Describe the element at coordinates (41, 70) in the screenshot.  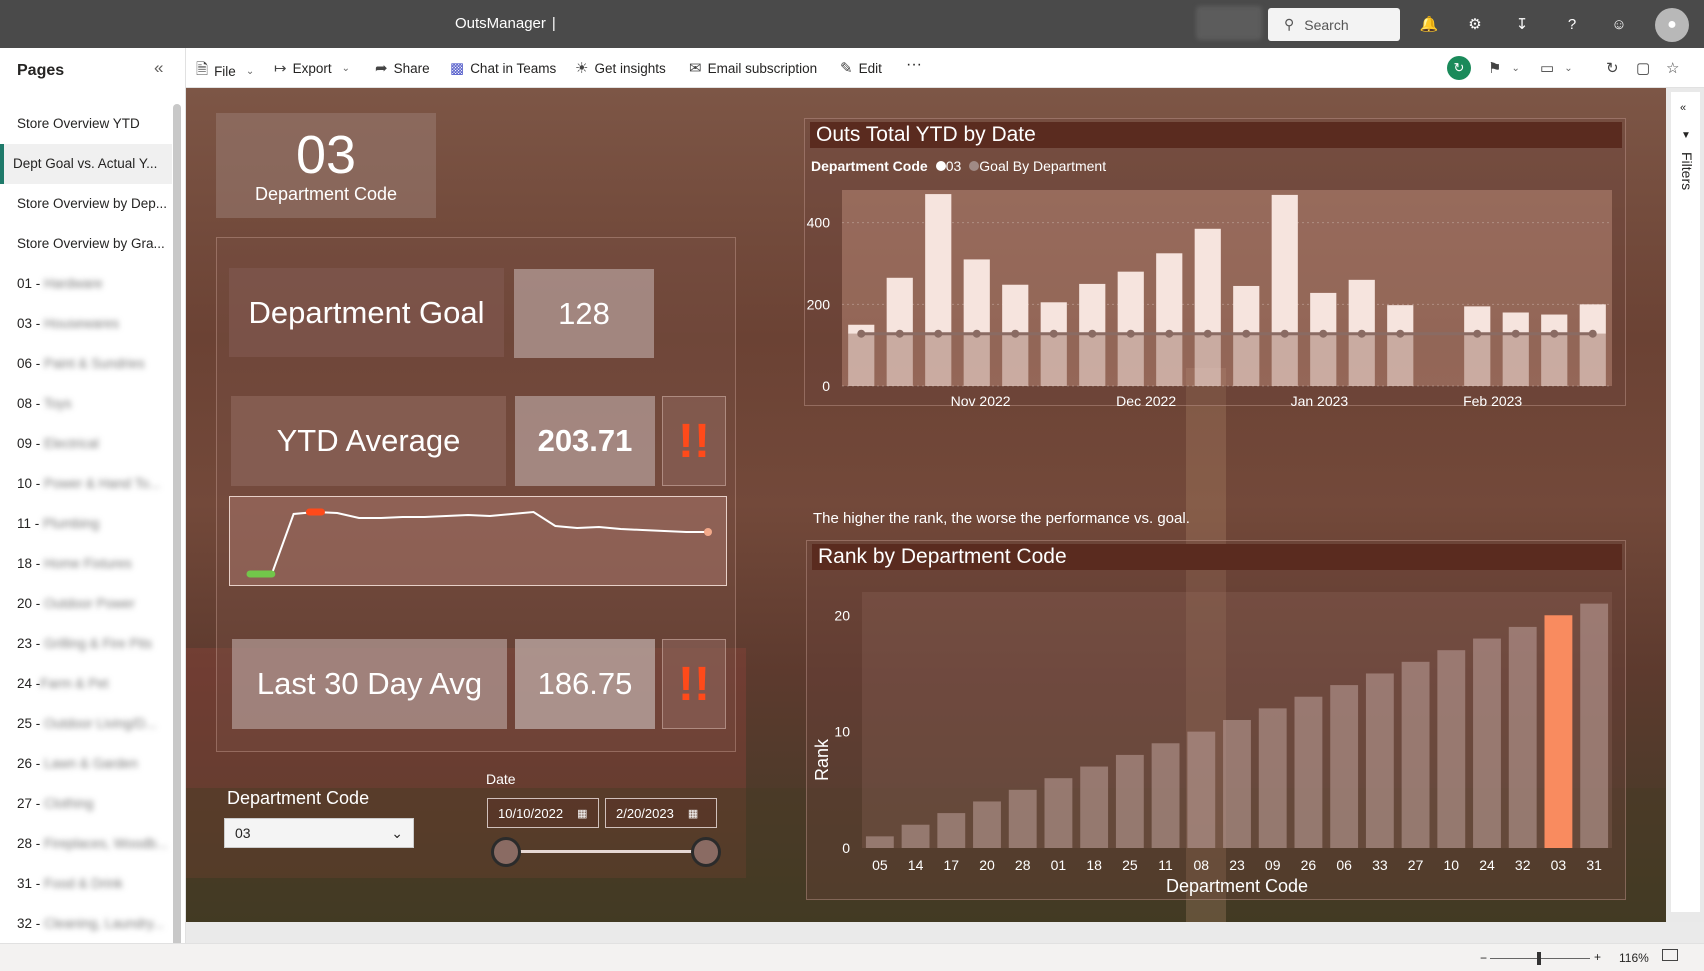
I see `pages-title: Pages` at that location.